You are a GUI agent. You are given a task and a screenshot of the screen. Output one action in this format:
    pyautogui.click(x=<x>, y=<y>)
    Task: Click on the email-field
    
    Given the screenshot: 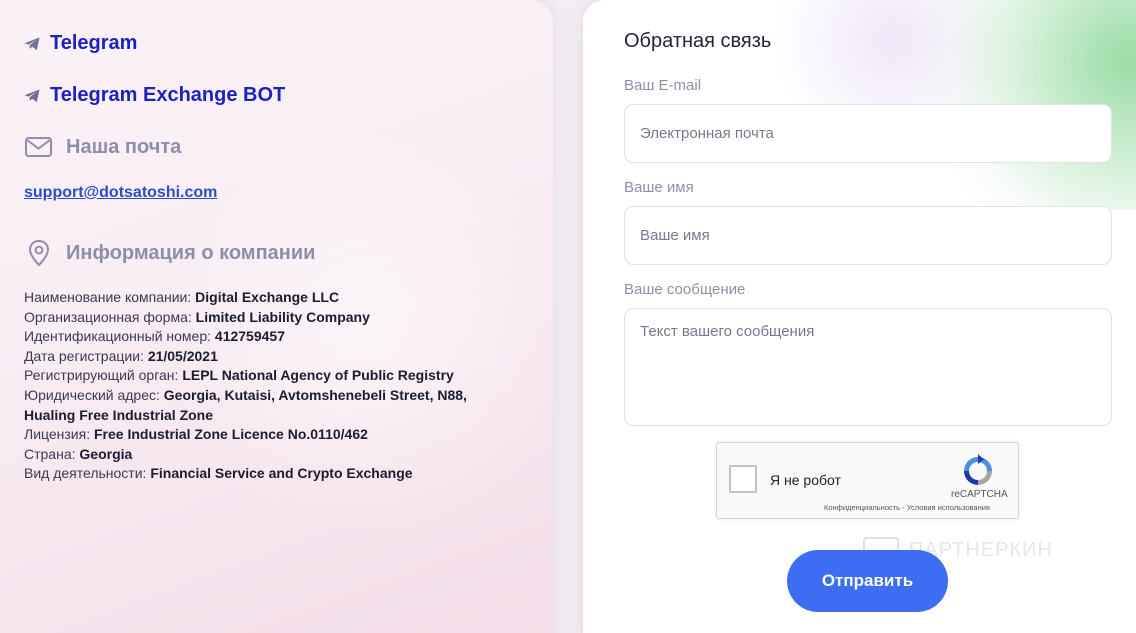 What is the action you would take?
    pyautogui.click(x=868, y=133)
    